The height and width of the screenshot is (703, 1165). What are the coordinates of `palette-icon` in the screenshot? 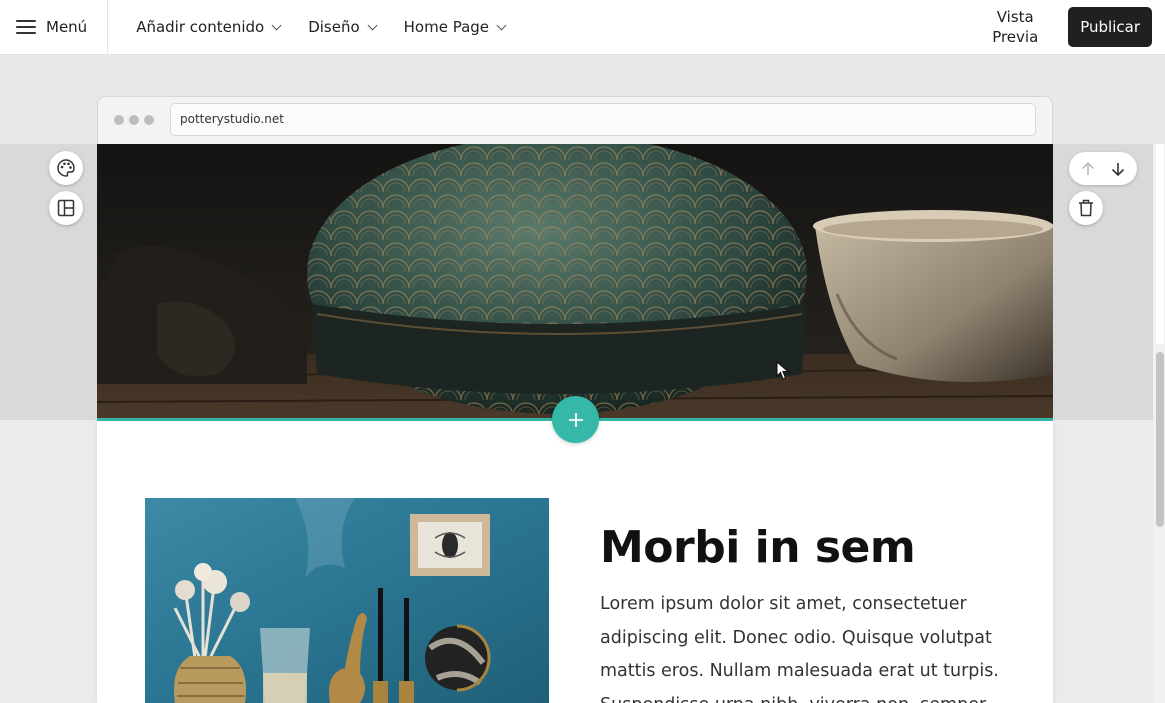 It's located at (66, 168).